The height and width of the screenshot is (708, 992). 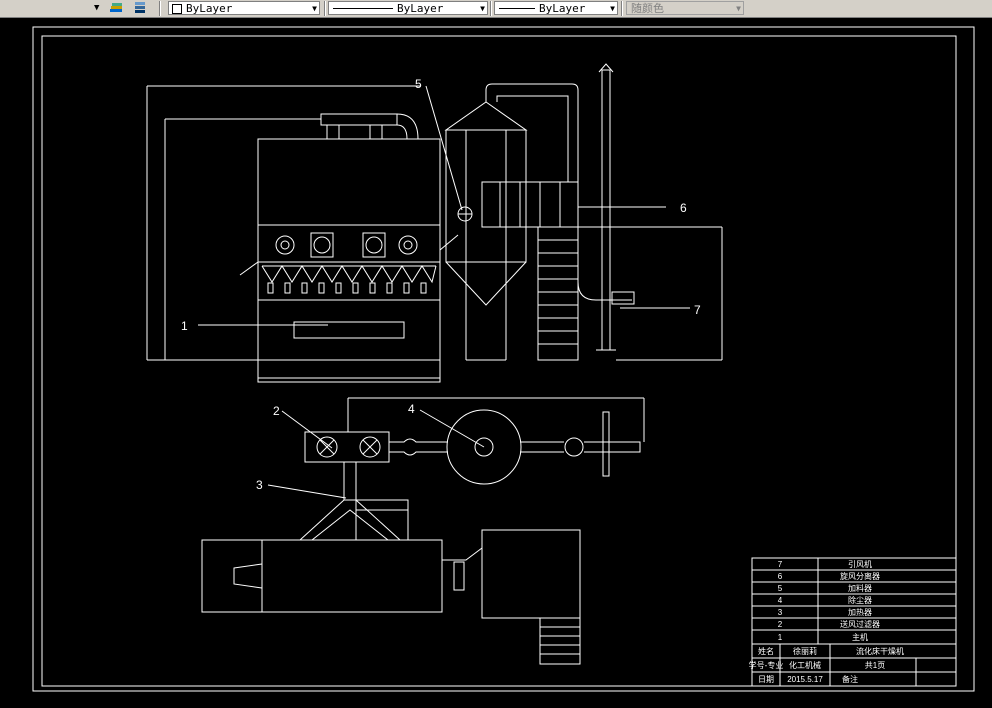 I want to click on layer-state-icon, so click(x=117, y=7).